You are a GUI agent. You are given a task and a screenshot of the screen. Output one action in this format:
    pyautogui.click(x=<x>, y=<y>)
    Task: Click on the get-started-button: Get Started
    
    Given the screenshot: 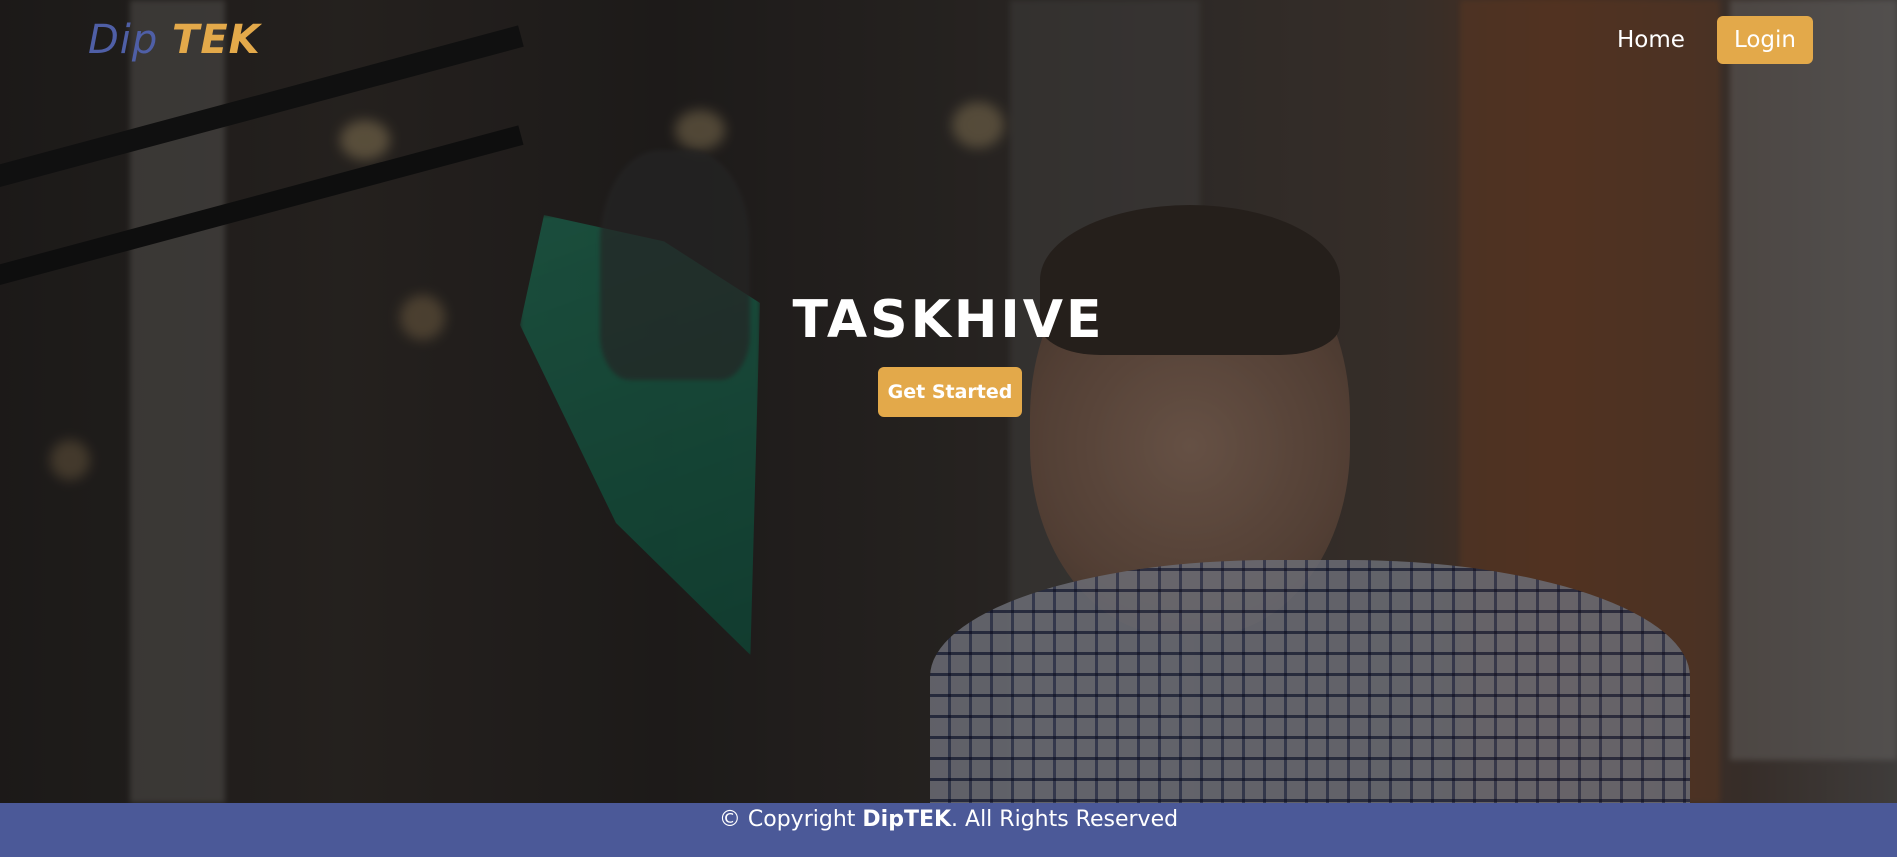 What is the action you would take?
    pyautogui.click(x=950, y=392)
    